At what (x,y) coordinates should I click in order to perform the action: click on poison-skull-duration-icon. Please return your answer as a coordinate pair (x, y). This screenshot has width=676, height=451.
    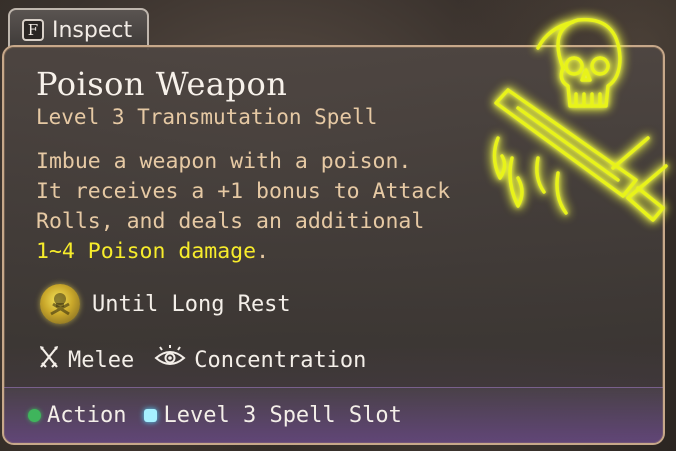
    Looking at the image, I should click on (60, 304).